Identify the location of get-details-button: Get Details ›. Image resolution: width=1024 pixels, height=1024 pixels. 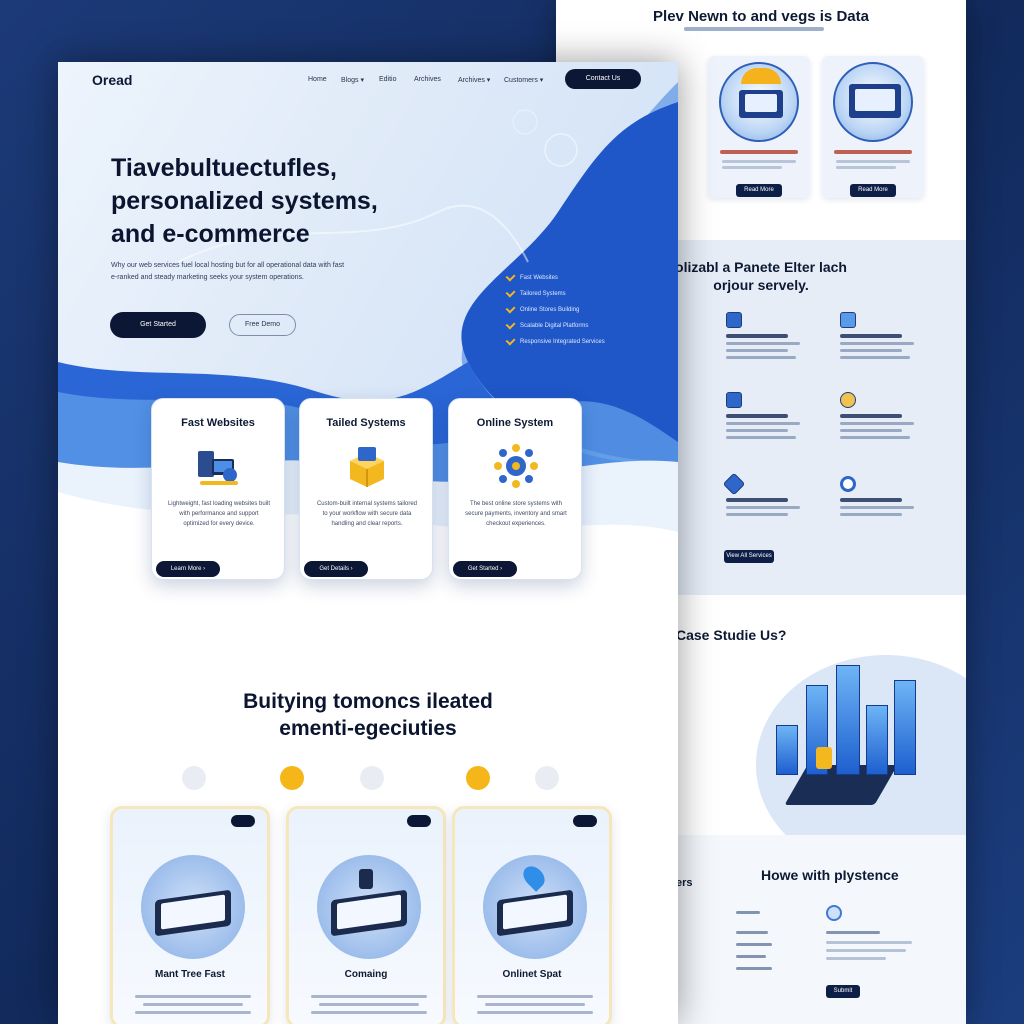
(336, 569).